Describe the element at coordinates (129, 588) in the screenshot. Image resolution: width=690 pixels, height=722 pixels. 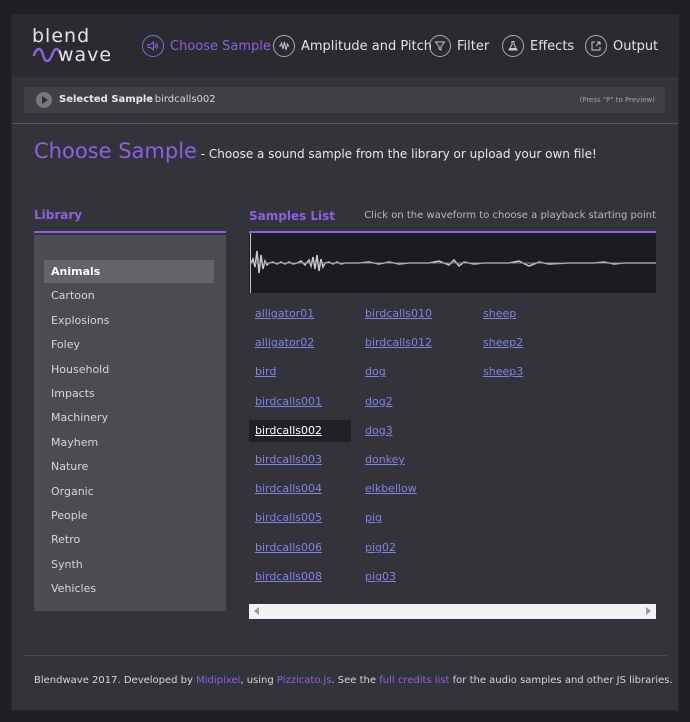
I see `library-item: Vehicles` at that location.